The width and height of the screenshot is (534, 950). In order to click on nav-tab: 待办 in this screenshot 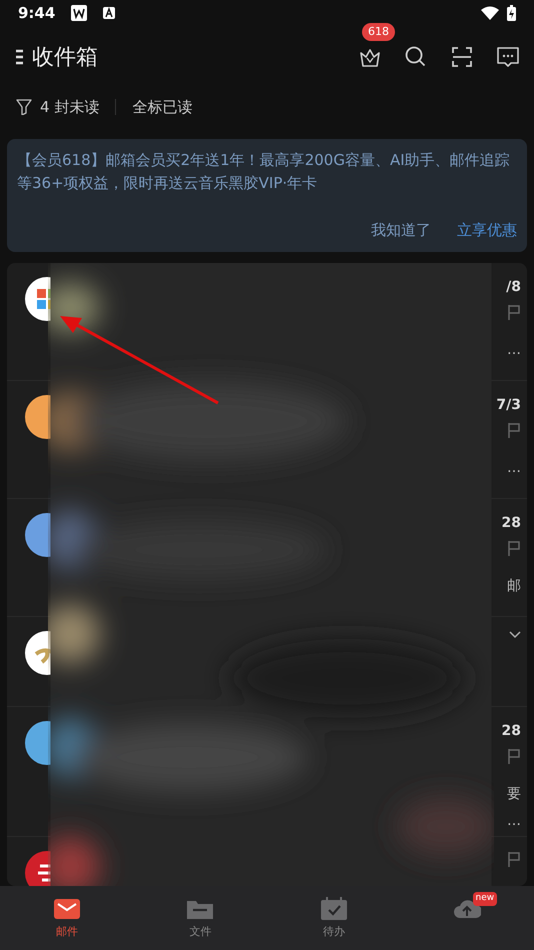, I will do `click(333, 918)`.